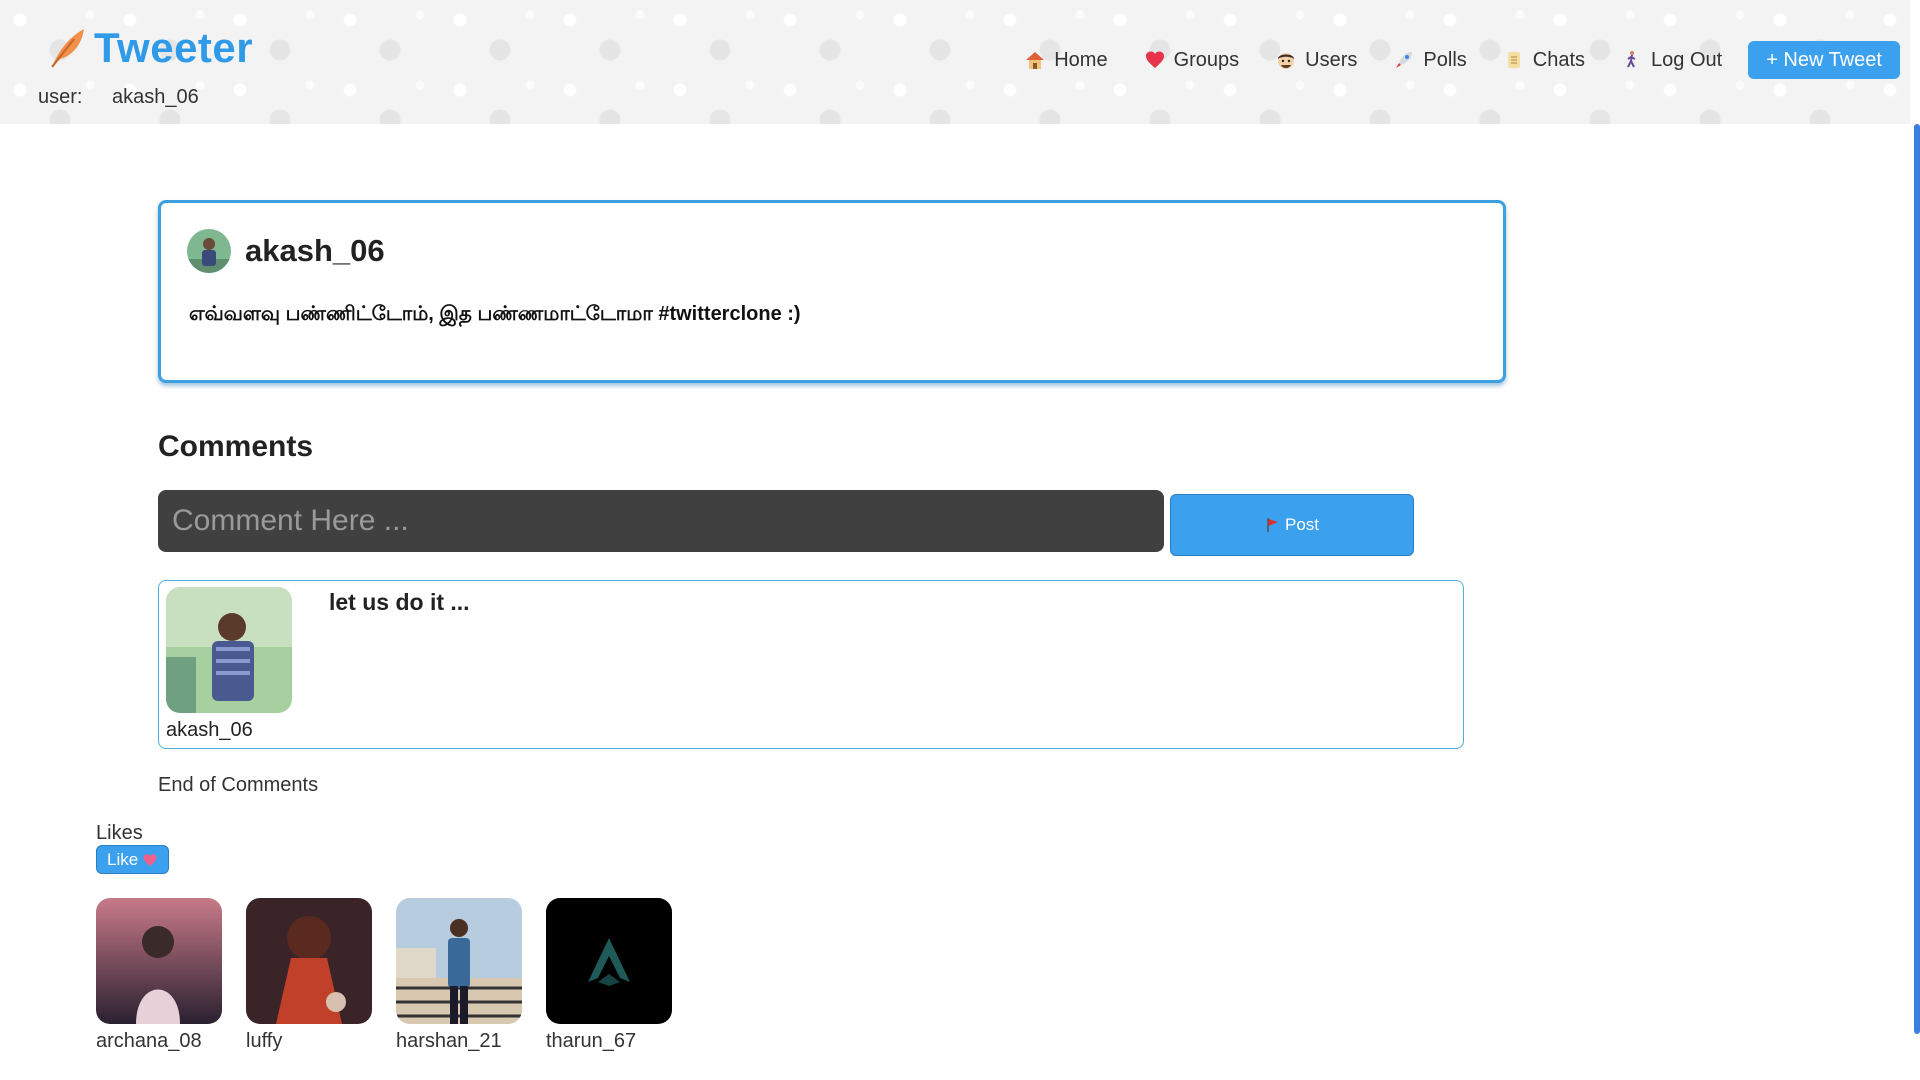  Describe the element at coordinates (174, 47) in the screenshot. I see `app-title: Tweeter` at that location.